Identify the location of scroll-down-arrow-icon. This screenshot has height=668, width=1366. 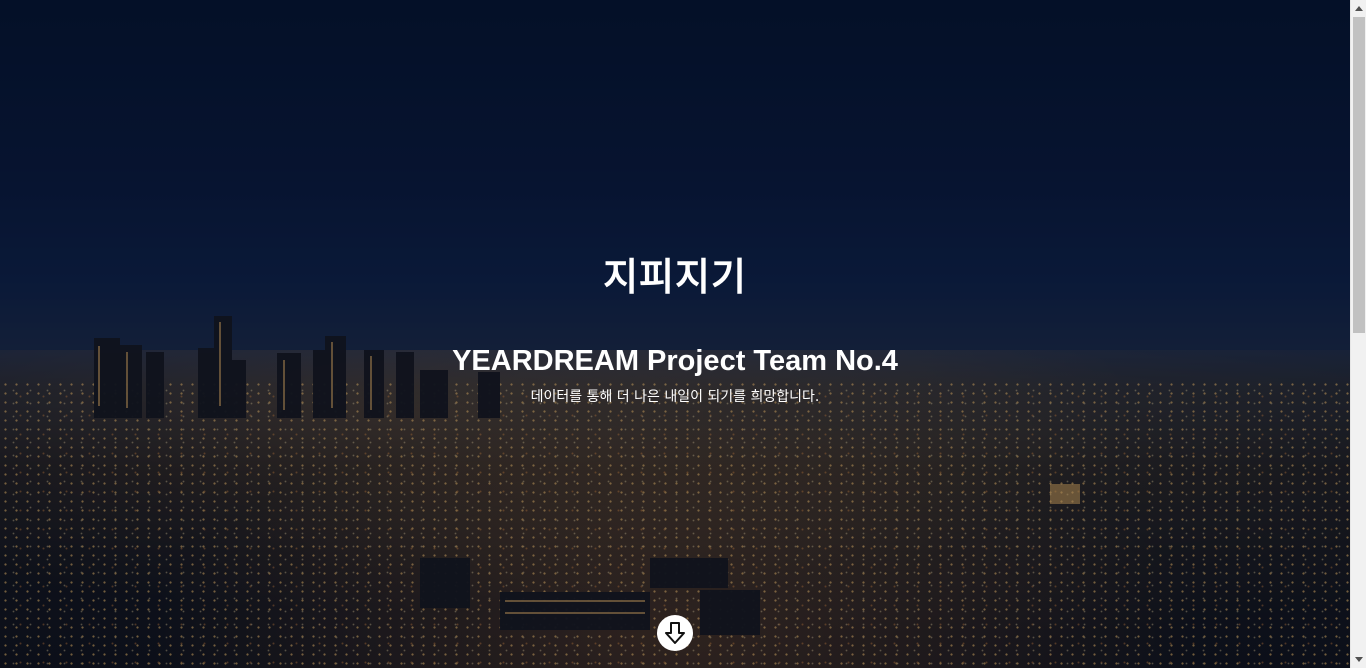
(1358, 660).